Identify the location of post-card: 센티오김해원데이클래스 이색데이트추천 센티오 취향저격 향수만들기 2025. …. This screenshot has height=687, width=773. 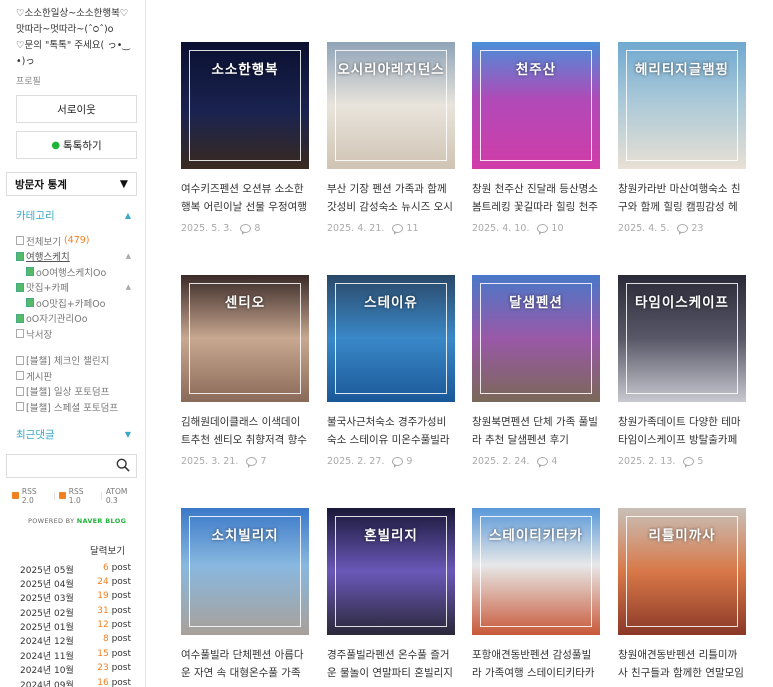
(245, 371).